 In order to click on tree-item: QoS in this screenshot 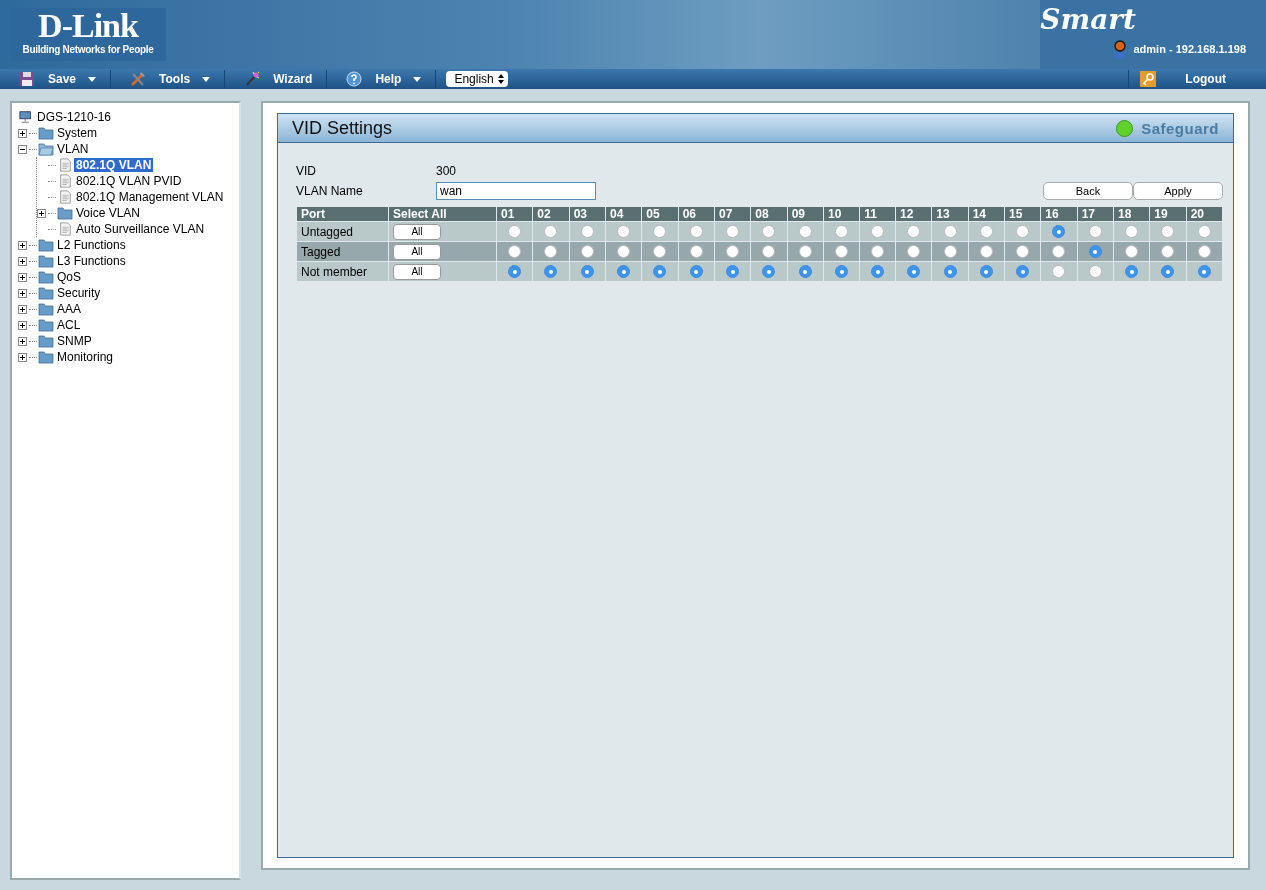, I will do `click(69, 277)`.